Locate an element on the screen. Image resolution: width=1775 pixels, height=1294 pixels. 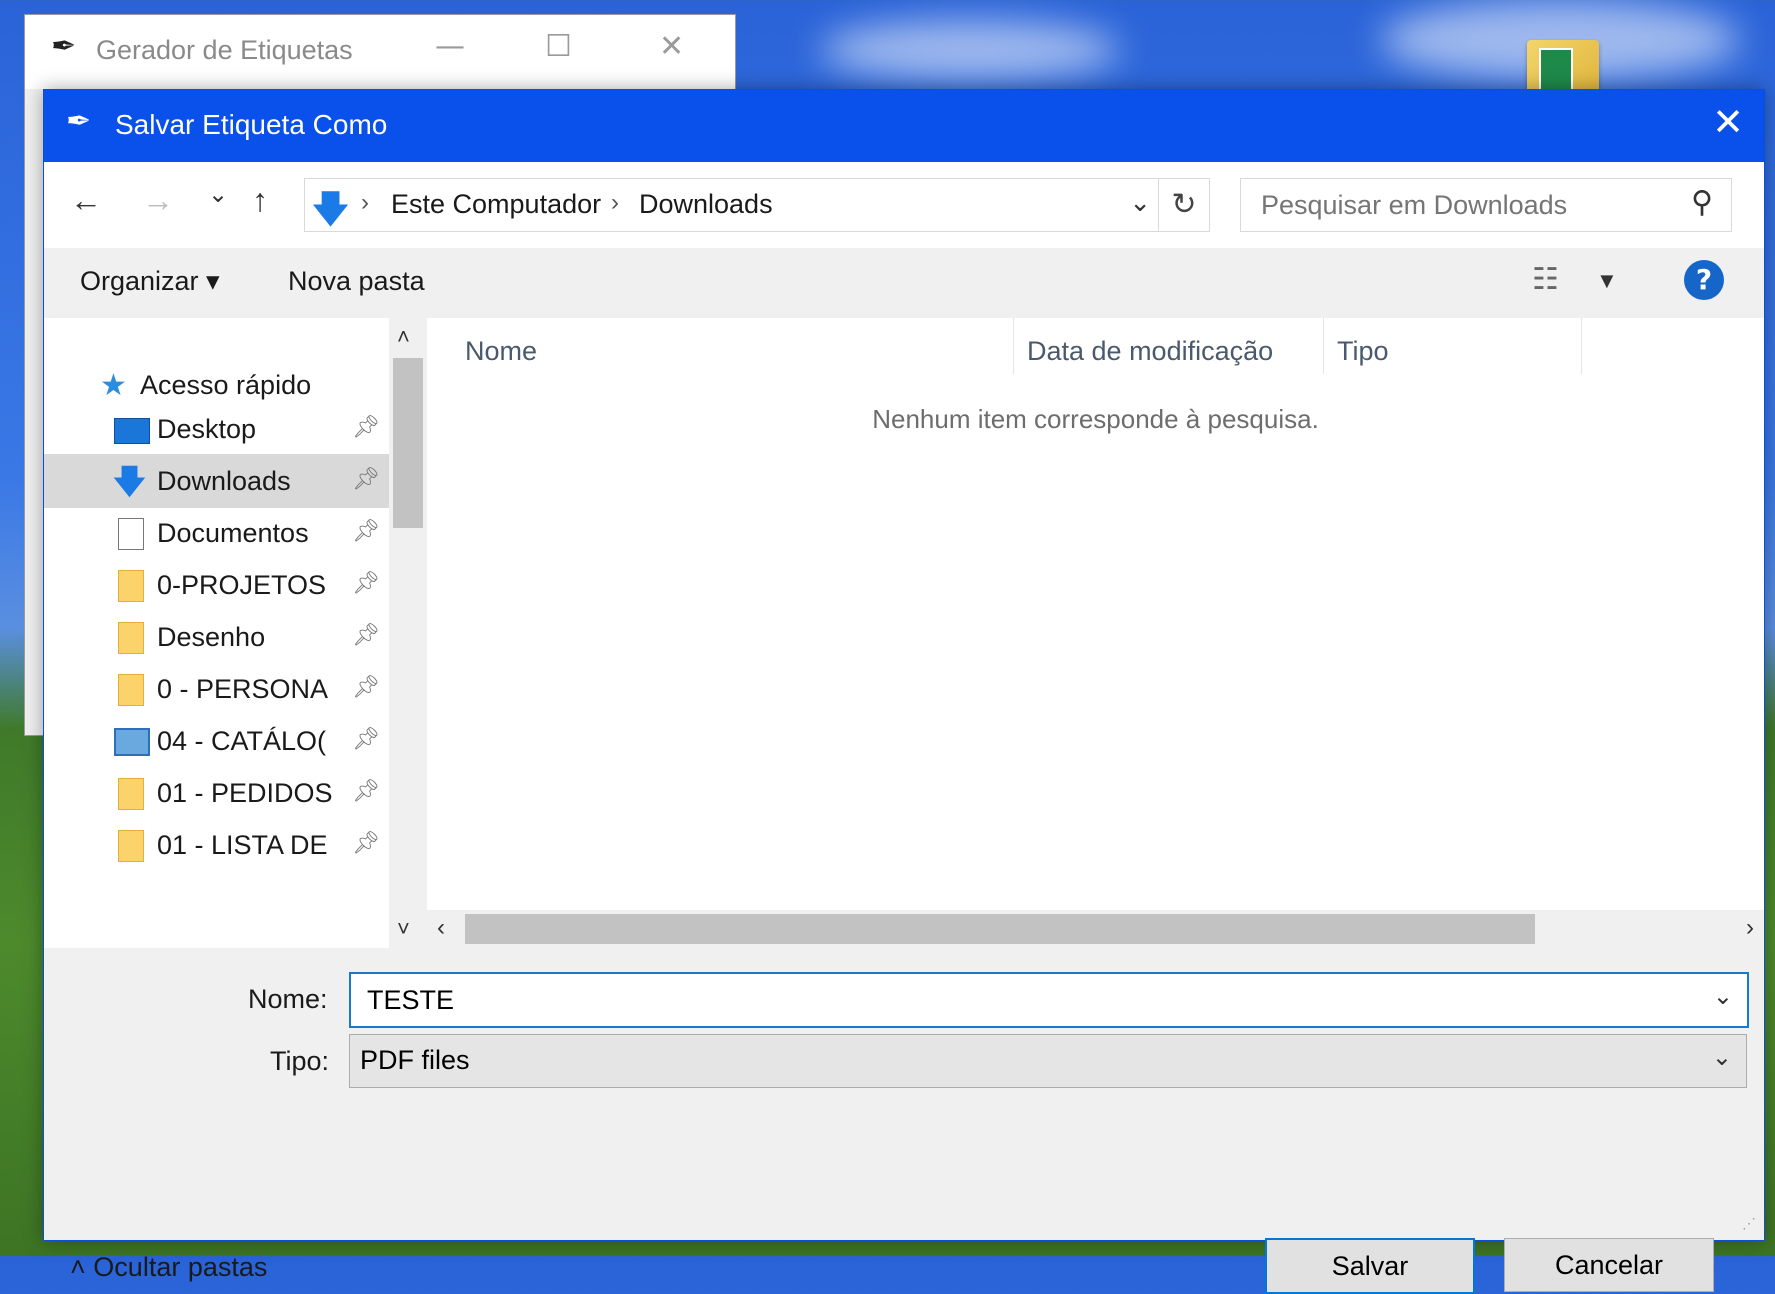
sidebar-item-label: 01 - LISTA DE is located at coordinates (242, 845).